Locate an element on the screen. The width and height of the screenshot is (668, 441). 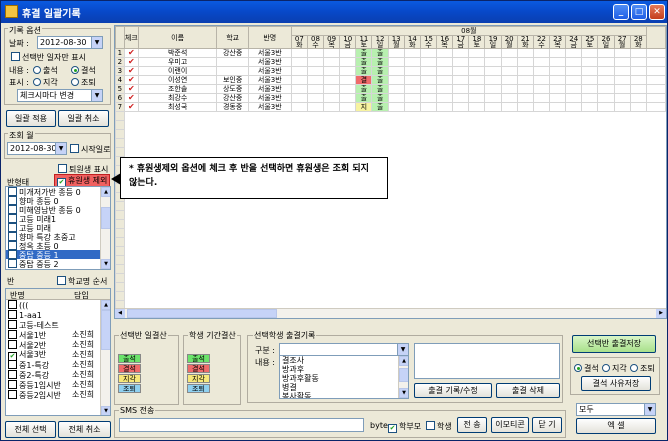
class-item: 고등-테스트 is located at coordinates (58, 325).